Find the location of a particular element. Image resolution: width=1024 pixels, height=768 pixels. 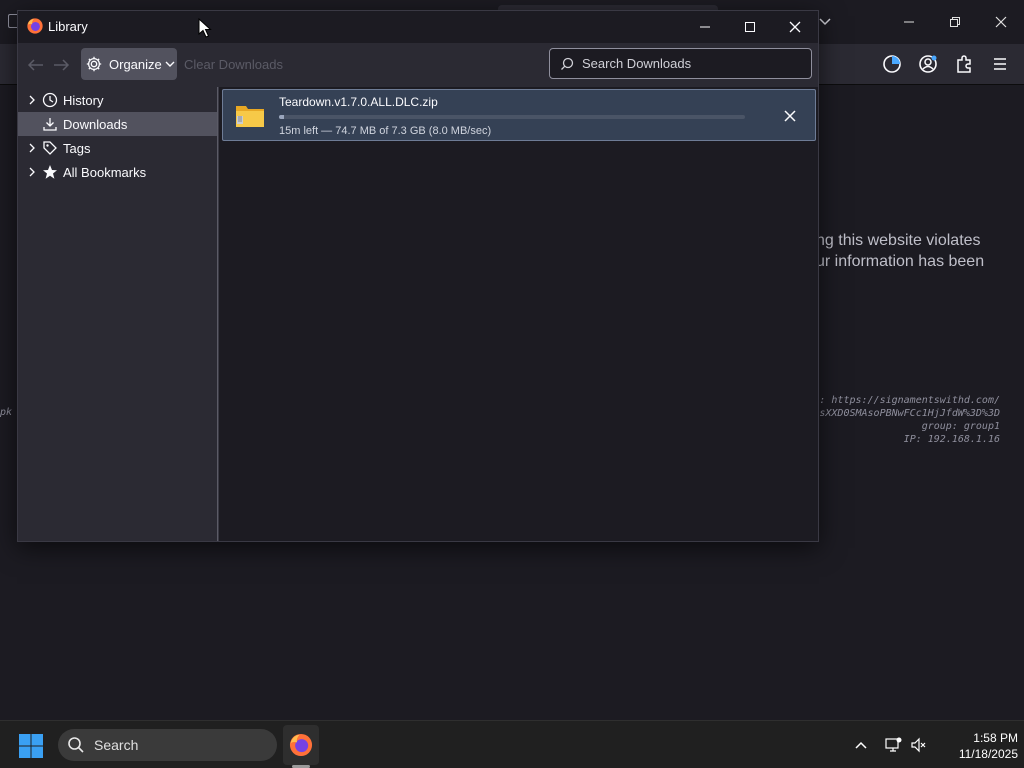

library-maximize-button is located at coordinates (750, 27).